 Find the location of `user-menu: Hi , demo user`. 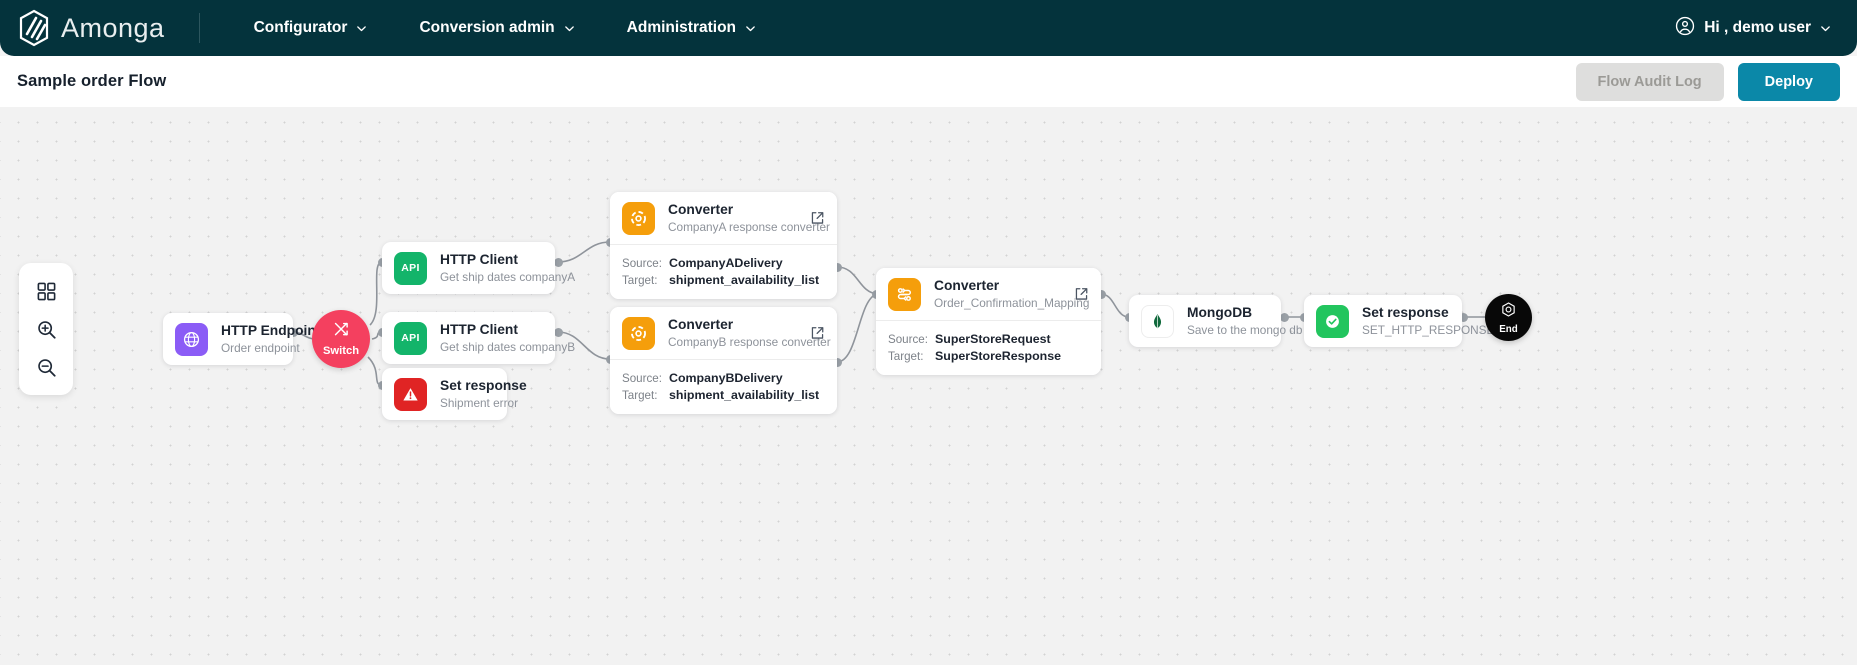

user-menu: Hi , demo user is located at coordinates (1766, 28).